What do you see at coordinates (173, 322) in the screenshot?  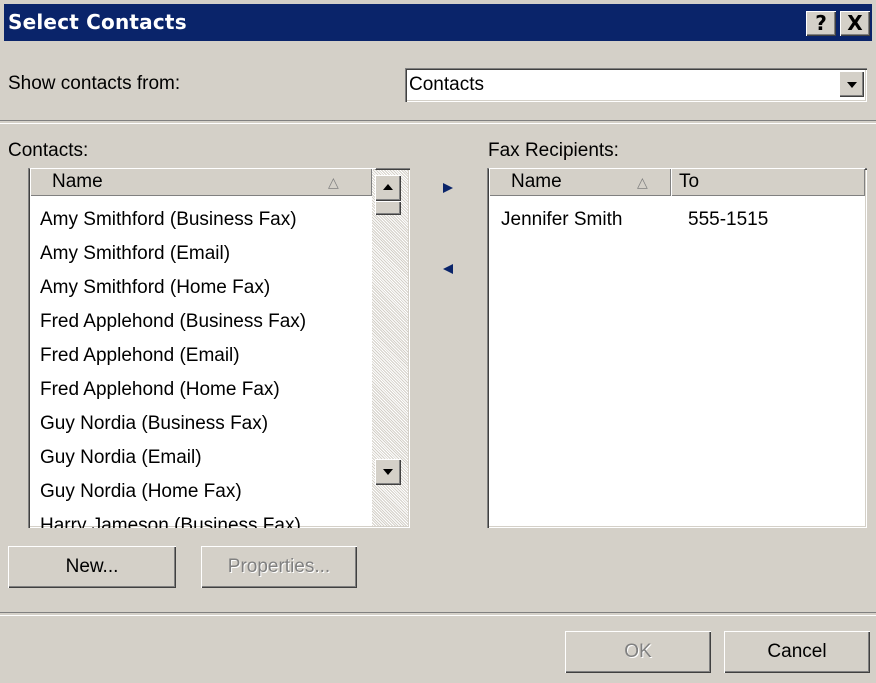 I see `contact-list-item: Fred Applehond (Business Fax)` at bounding box center [173, 322].